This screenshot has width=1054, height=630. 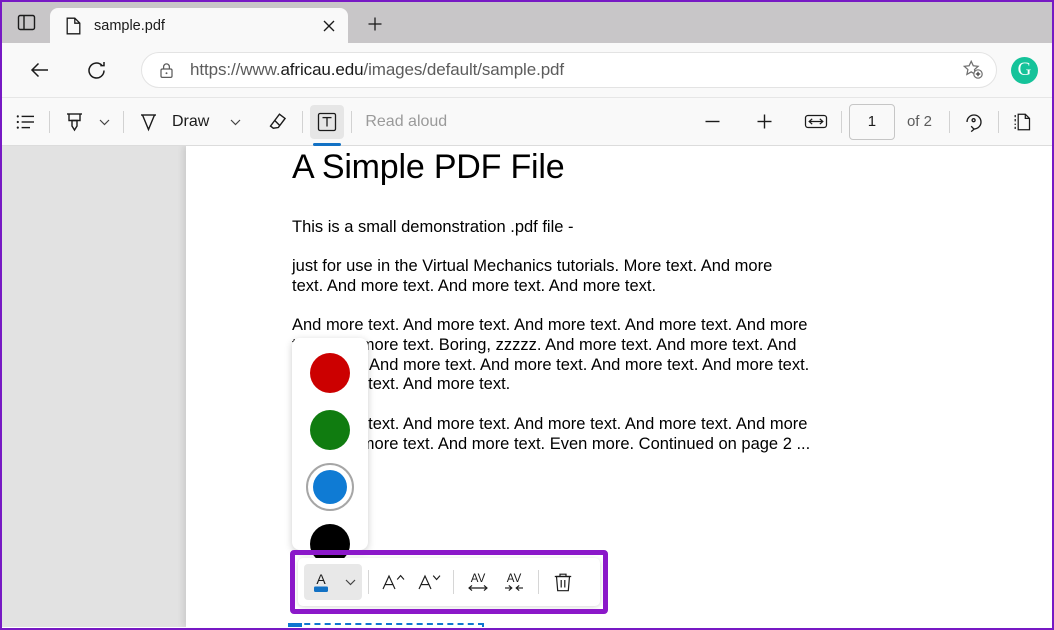 What do you see at coordinates (166, 70) in the screenshot?
I see `lock-icon` at bounding box center [166, 70].